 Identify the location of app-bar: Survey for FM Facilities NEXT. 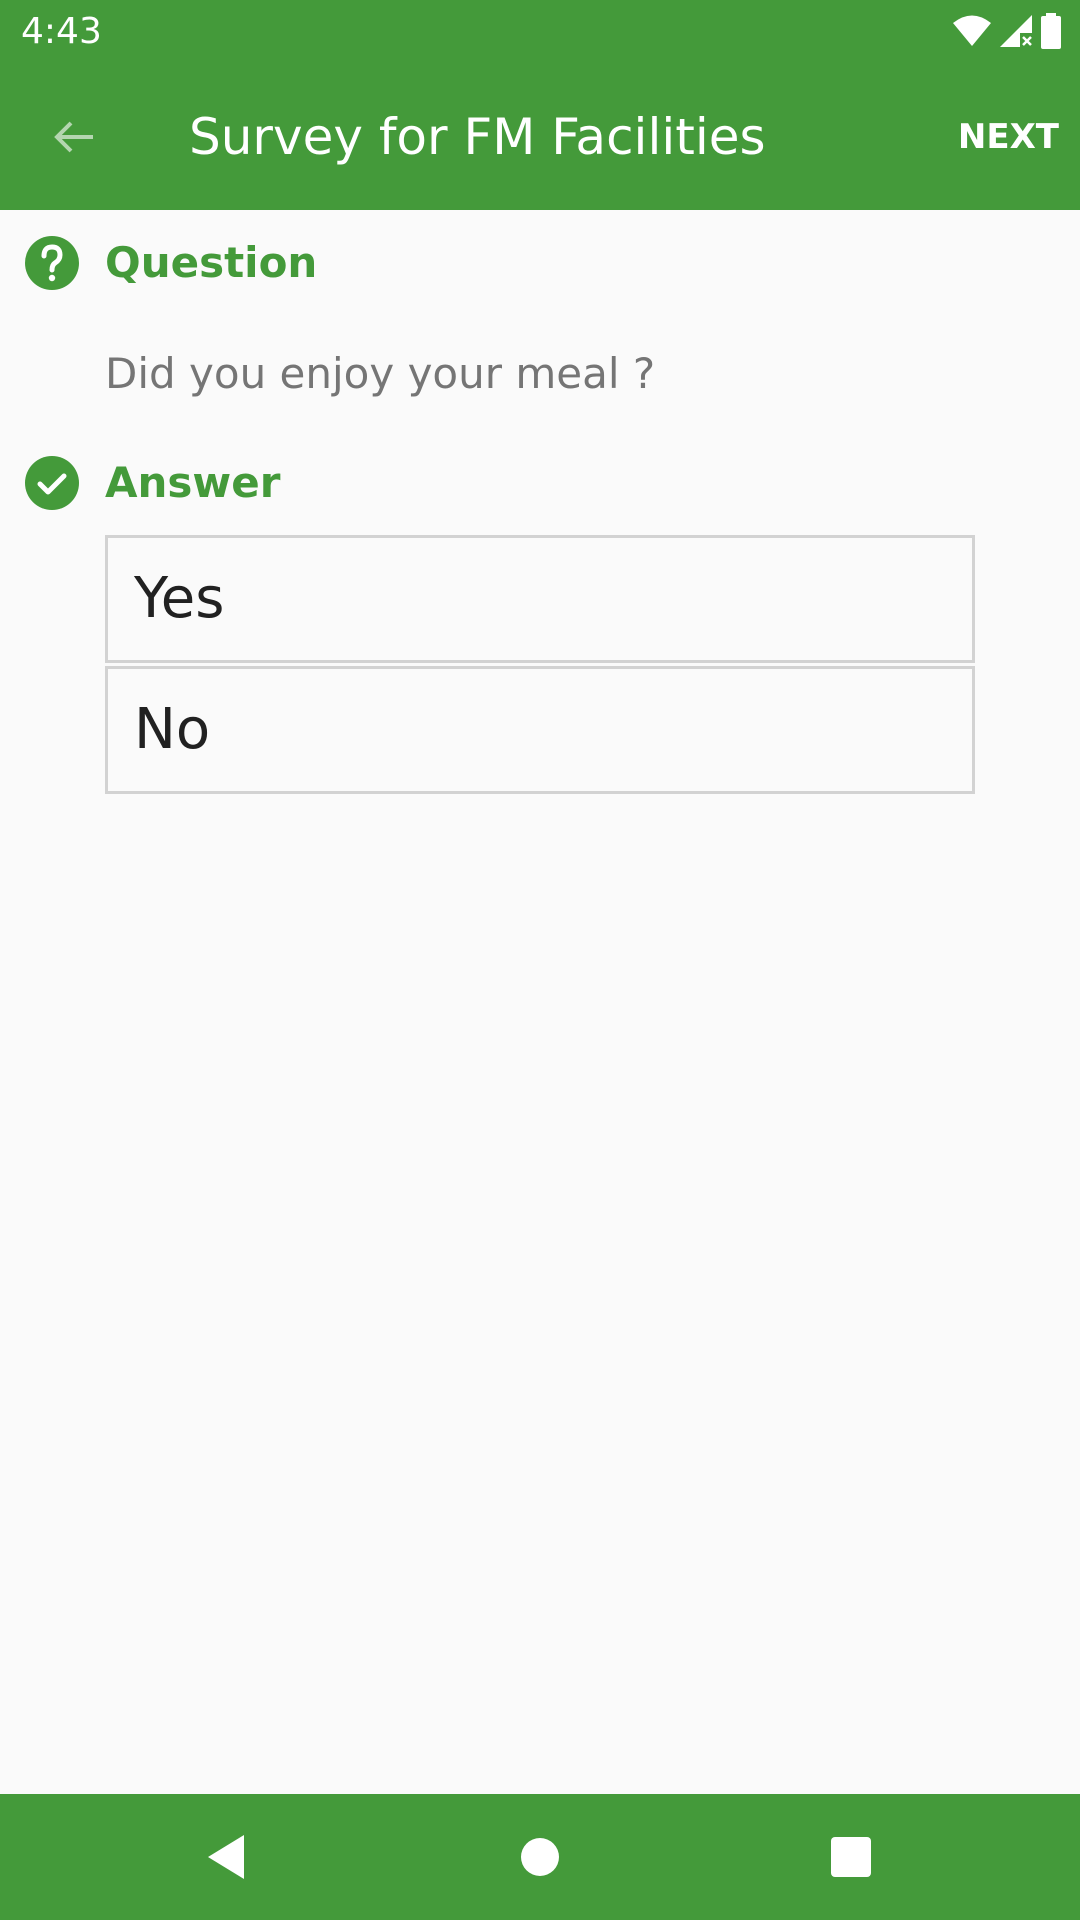
(540, 136).